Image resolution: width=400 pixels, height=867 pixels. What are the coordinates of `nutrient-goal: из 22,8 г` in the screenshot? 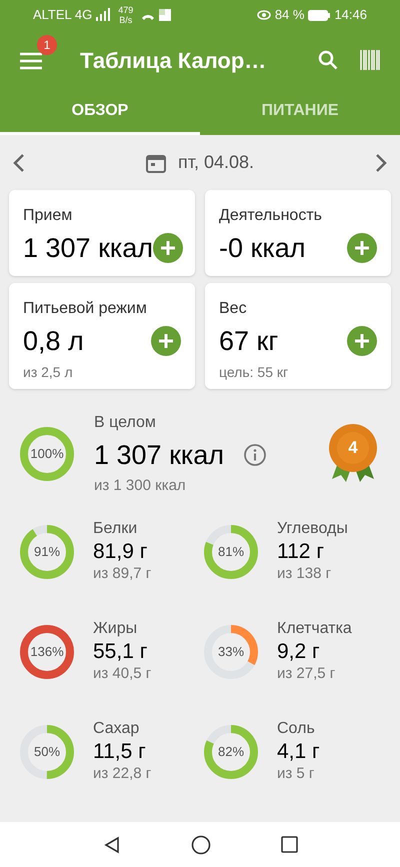 It's located at (122, 774).